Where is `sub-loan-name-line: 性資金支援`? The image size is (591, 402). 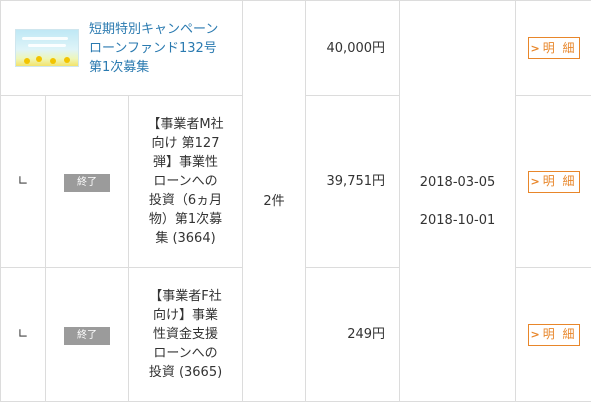
sub-loan-name-line: 性資金支援 is located at coordinates (185, 334).